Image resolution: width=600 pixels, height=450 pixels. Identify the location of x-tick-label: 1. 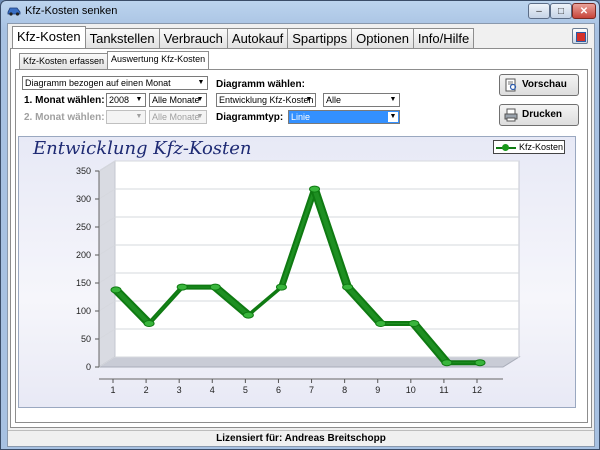
(112, 390).